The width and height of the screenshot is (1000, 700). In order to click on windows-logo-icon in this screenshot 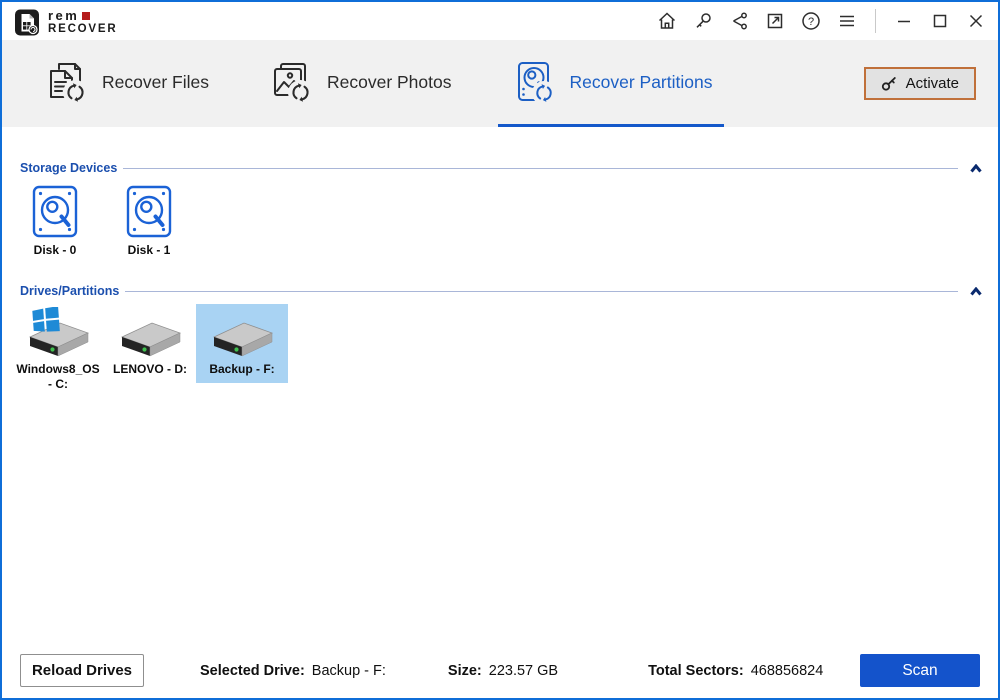, I will do `click(46, 319)`.